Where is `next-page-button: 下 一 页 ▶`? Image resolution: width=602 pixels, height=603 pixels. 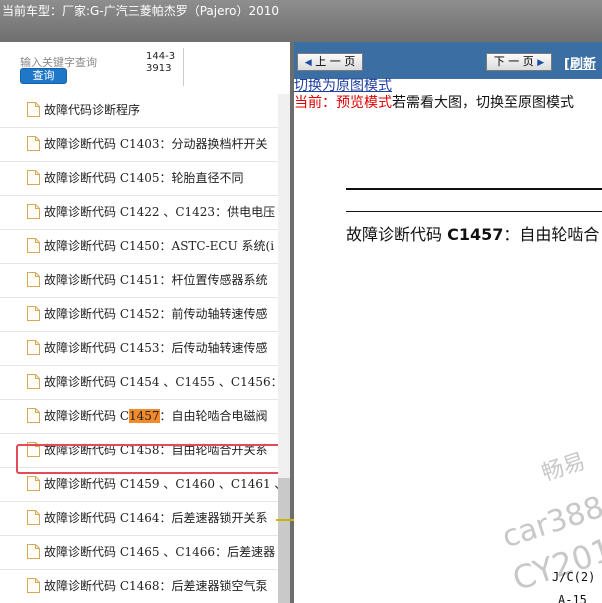 next-page-button: 下 一 页 ▶ is located at coordinates (519, 62).